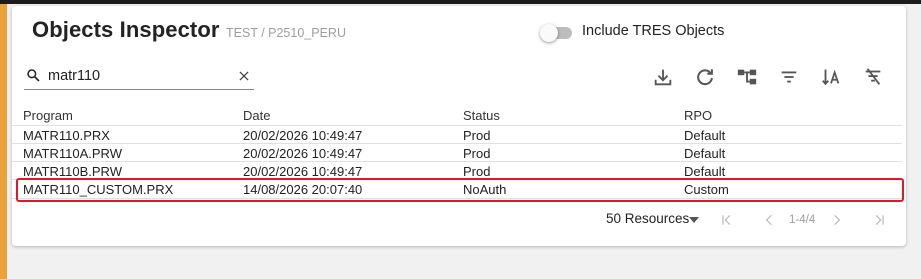 The height and width of the screenshot is (279, 921). Describe the element at coordinates (48, 115) in the screenshot. I see `column-header-program: Program` at that location.